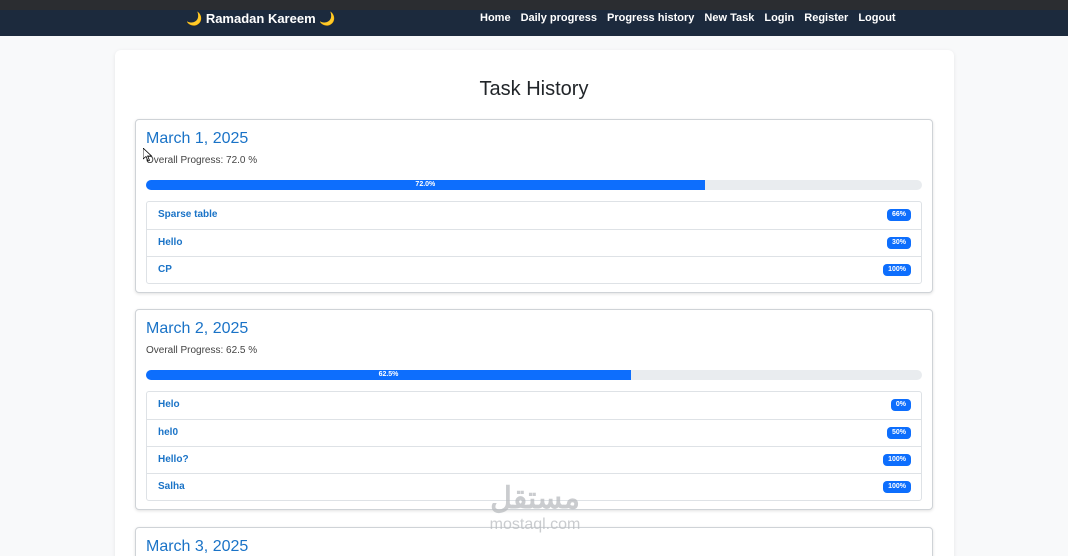 The width and height of the screenshot is (1068, 556). I want to click on task-progress-badge: 66%, so click(898, 215).